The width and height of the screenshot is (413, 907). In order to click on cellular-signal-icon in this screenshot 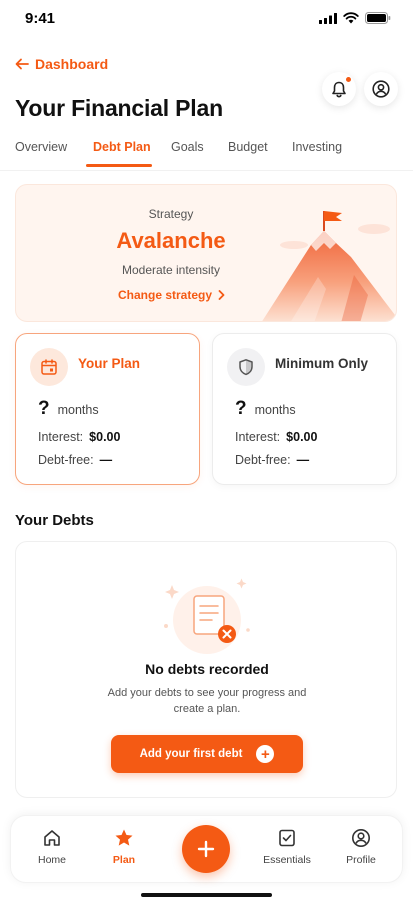, I will do `click(328, 18)`.